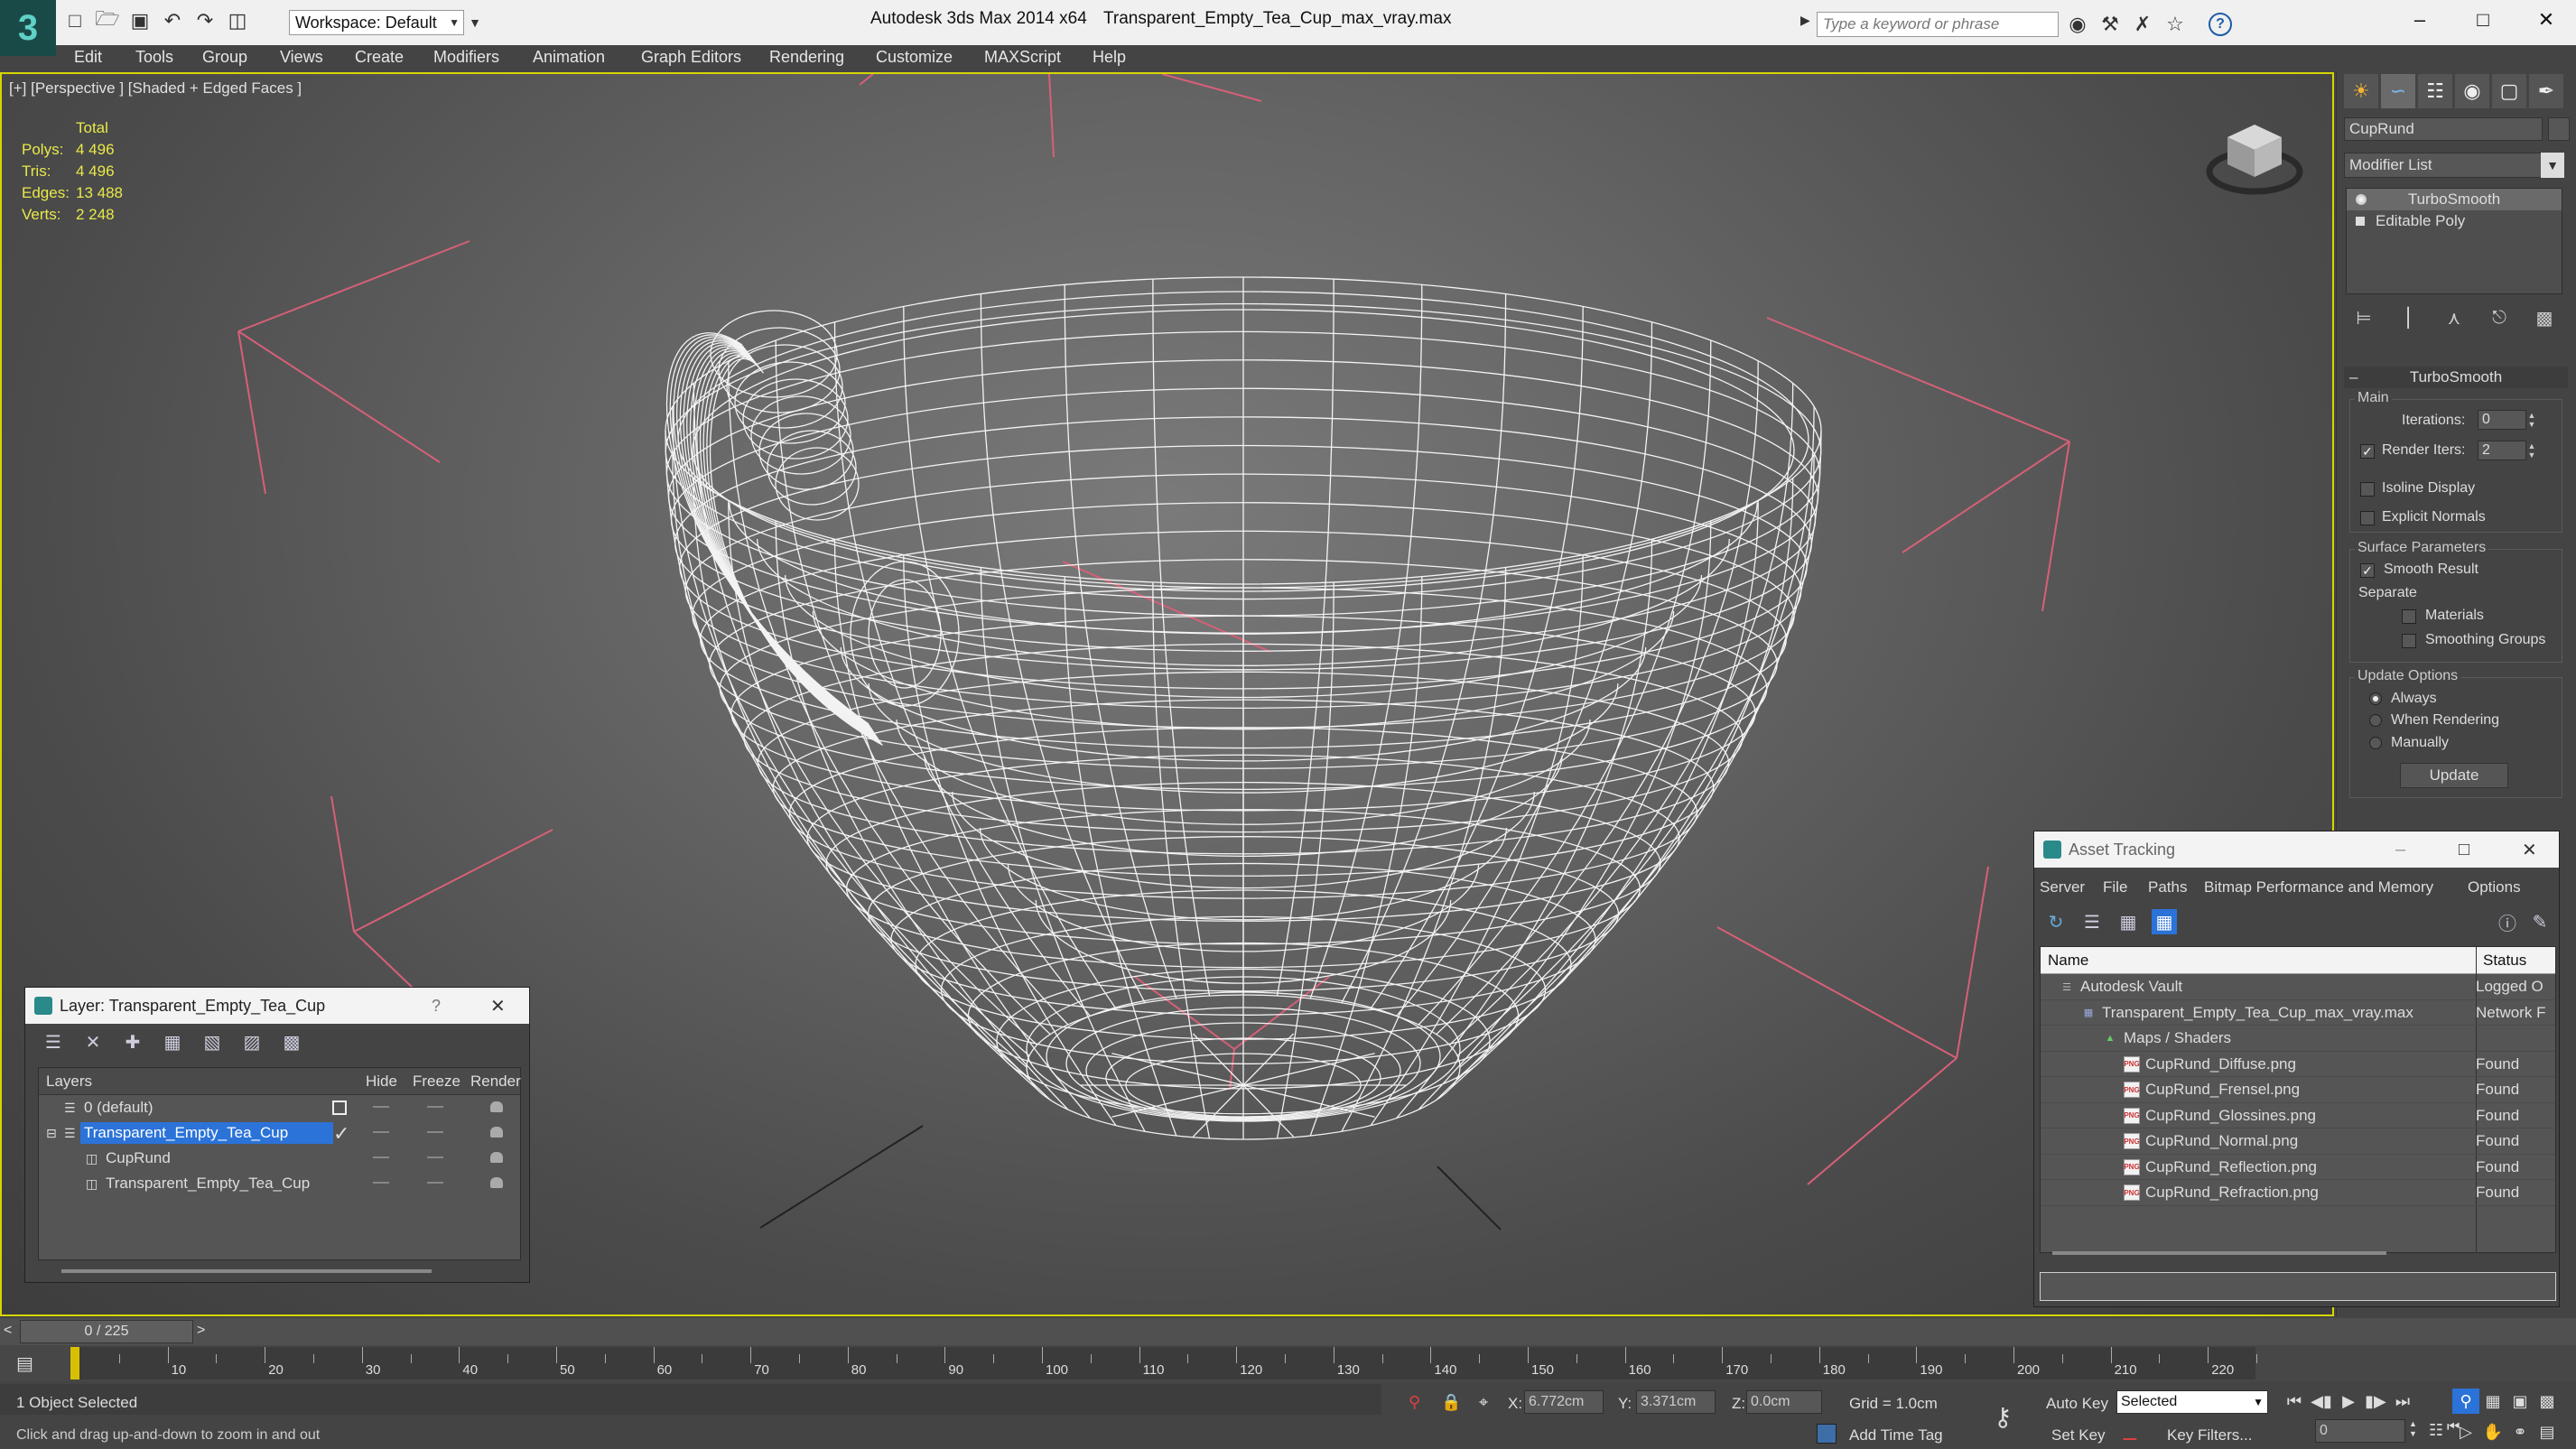  Describe the element at coordinates (74, 1363) in the screenshot. I see `time-cursor` at that location.